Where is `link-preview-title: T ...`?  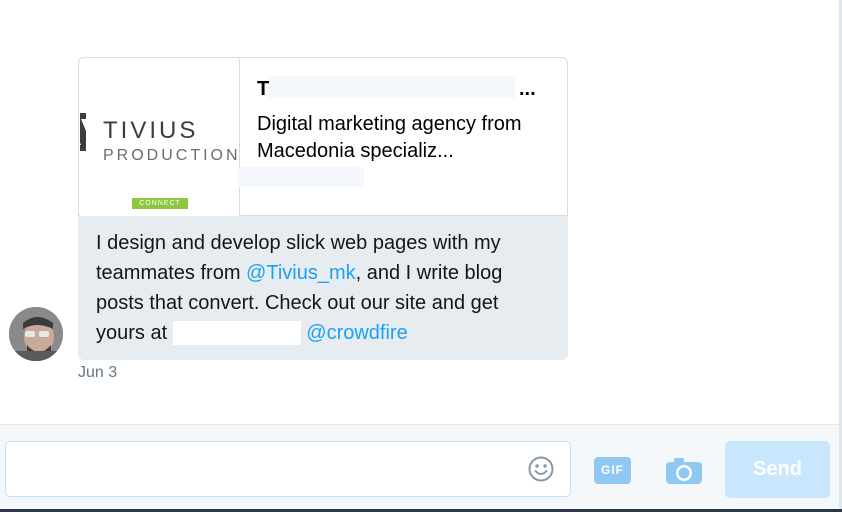 link-preview-title: T ... is located at coordinates (407, 89).